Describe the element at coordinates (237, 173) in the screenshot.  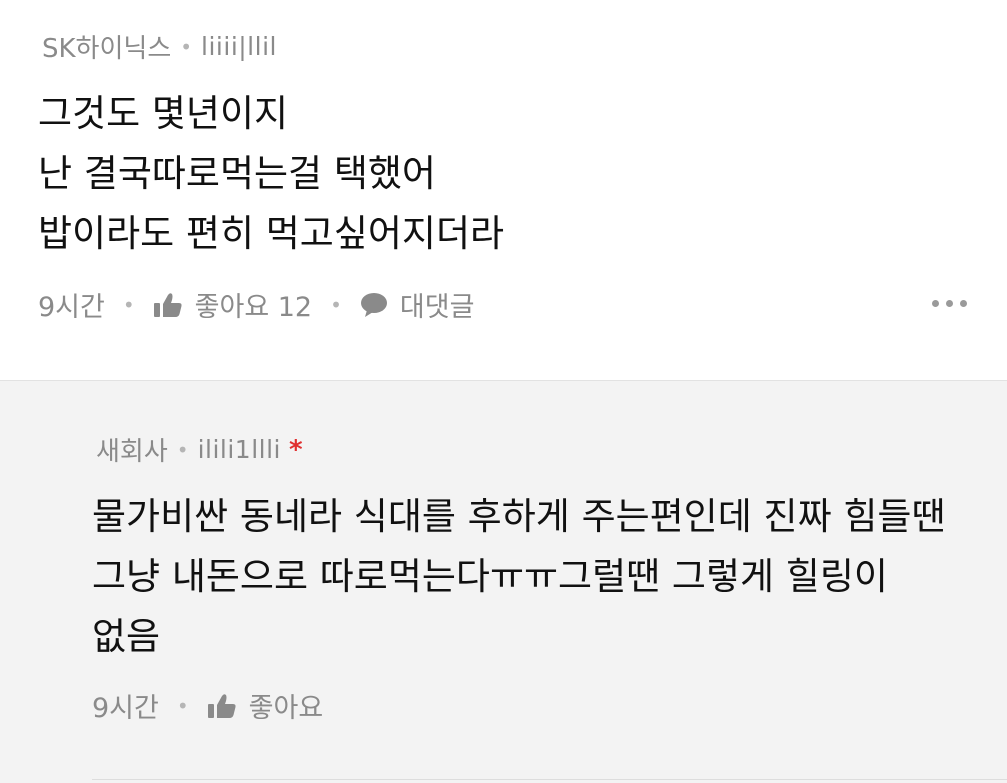
I see `comment-line: 난 결국따로먹는걸 택했어` at that location.